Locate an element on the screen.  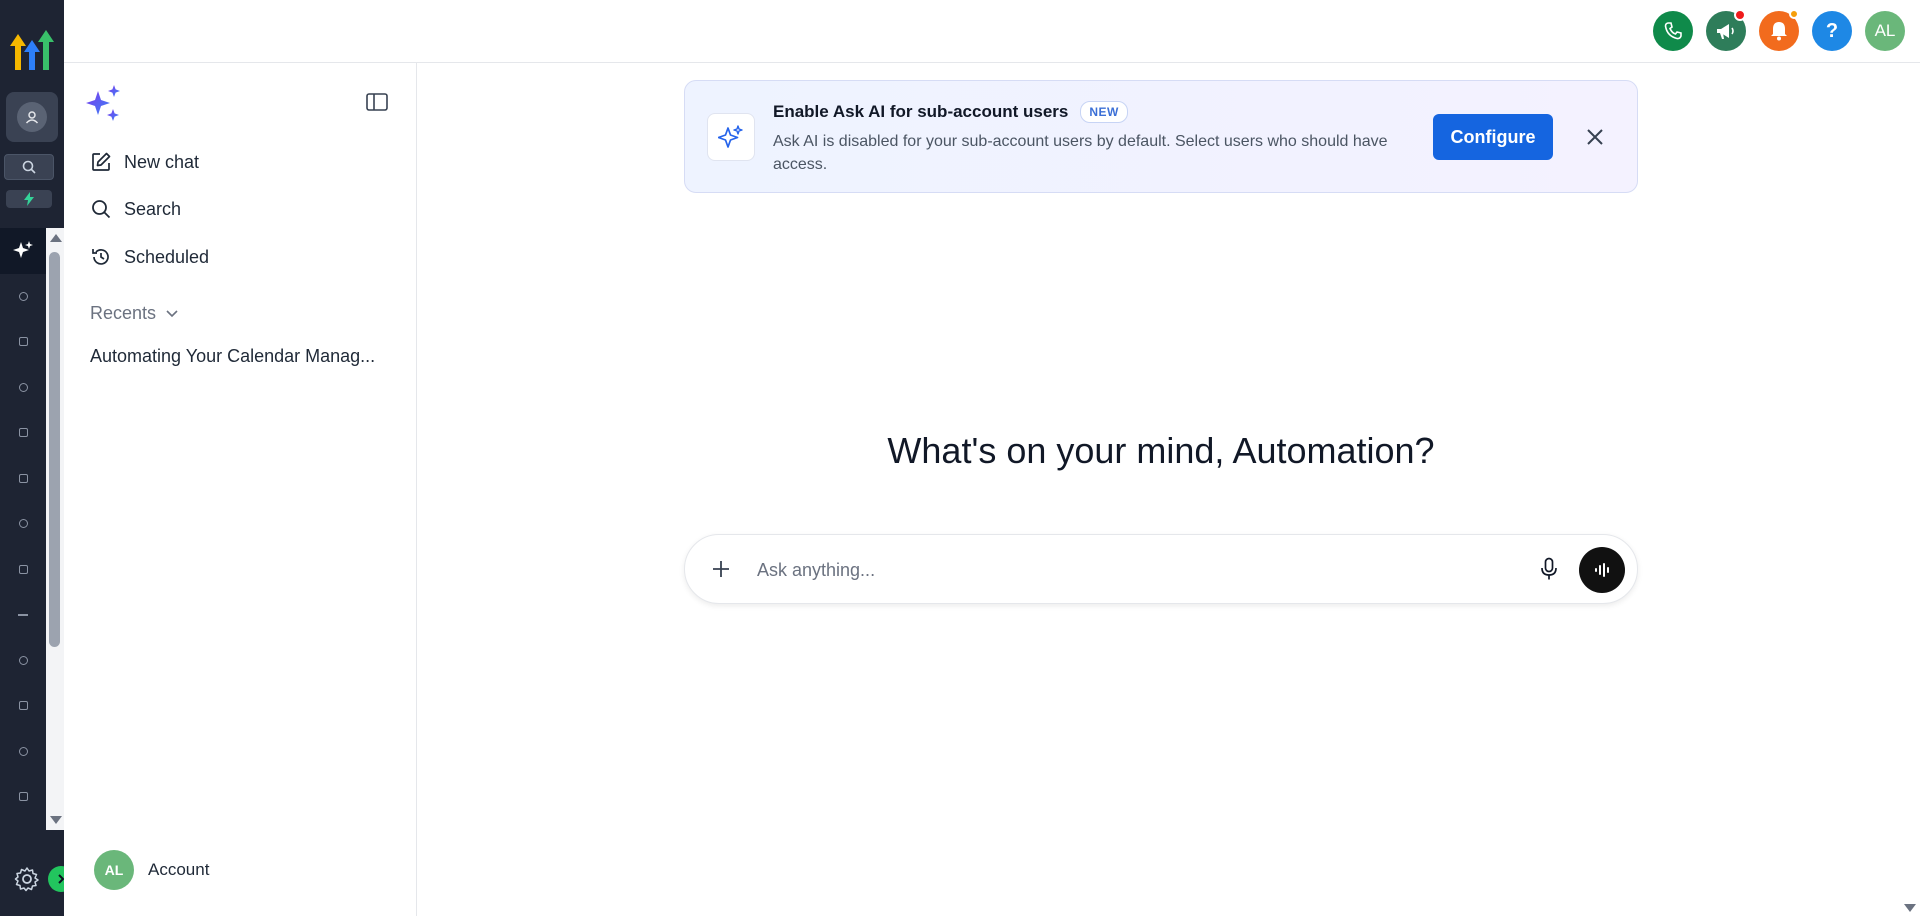
rail-menu is located at coordinates (23, 529).